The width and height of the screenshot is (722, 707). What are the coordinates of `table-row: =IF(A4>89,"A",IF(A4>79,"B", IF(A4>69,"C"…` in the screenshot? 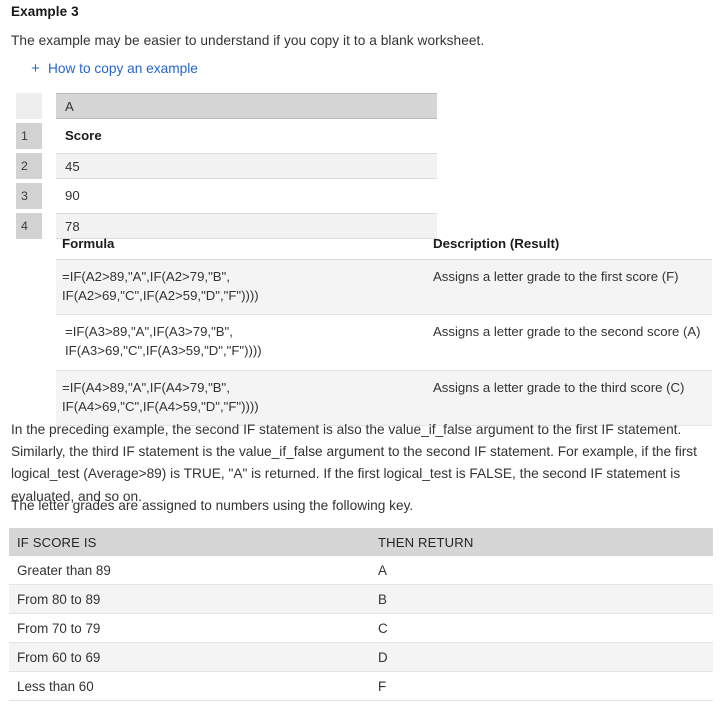 It's located at (384, 398).